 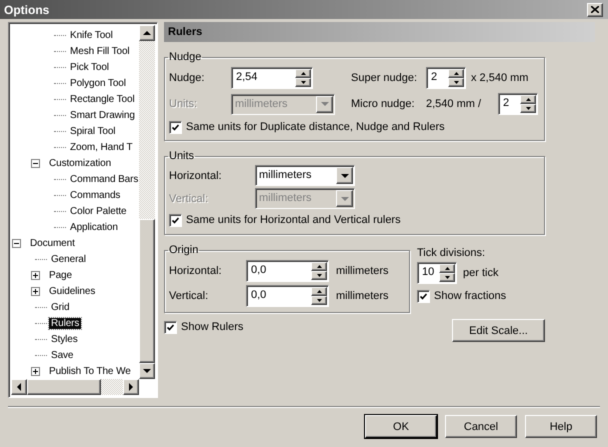 What do you see at coordinates (98, 83) in the screenshot?
I see `tree-item: Polygon Tool` at bounding box center [98, 83].